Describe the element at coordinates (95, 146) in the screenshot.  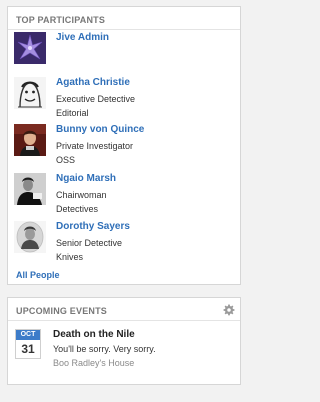
I see `participant-title: Private Investigator` at that location.